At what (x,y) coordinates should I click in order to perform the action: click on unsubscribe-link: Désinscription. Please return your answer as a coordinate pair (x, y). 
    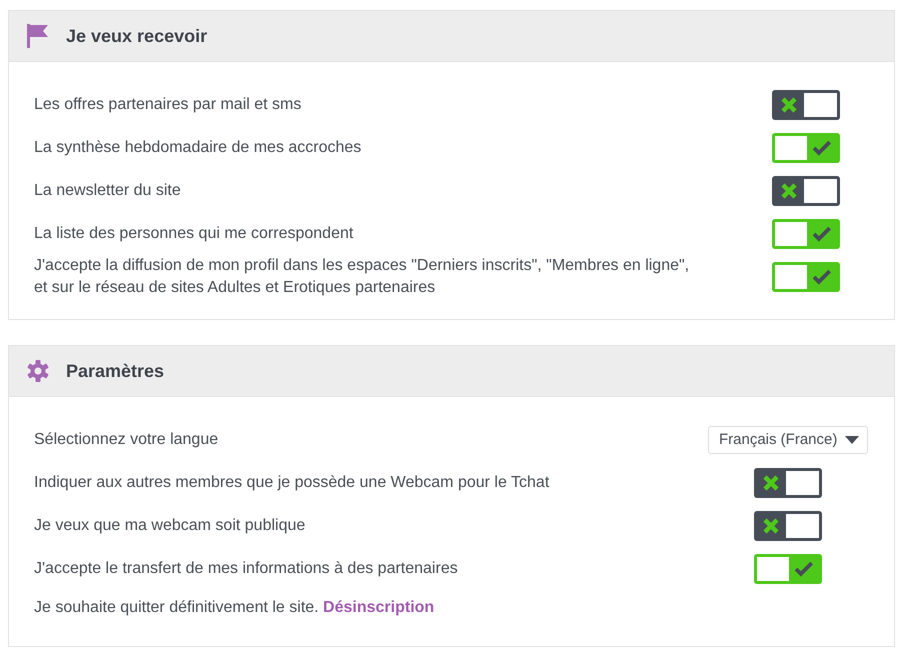
    Looking at the image, I should click on (378, 607).